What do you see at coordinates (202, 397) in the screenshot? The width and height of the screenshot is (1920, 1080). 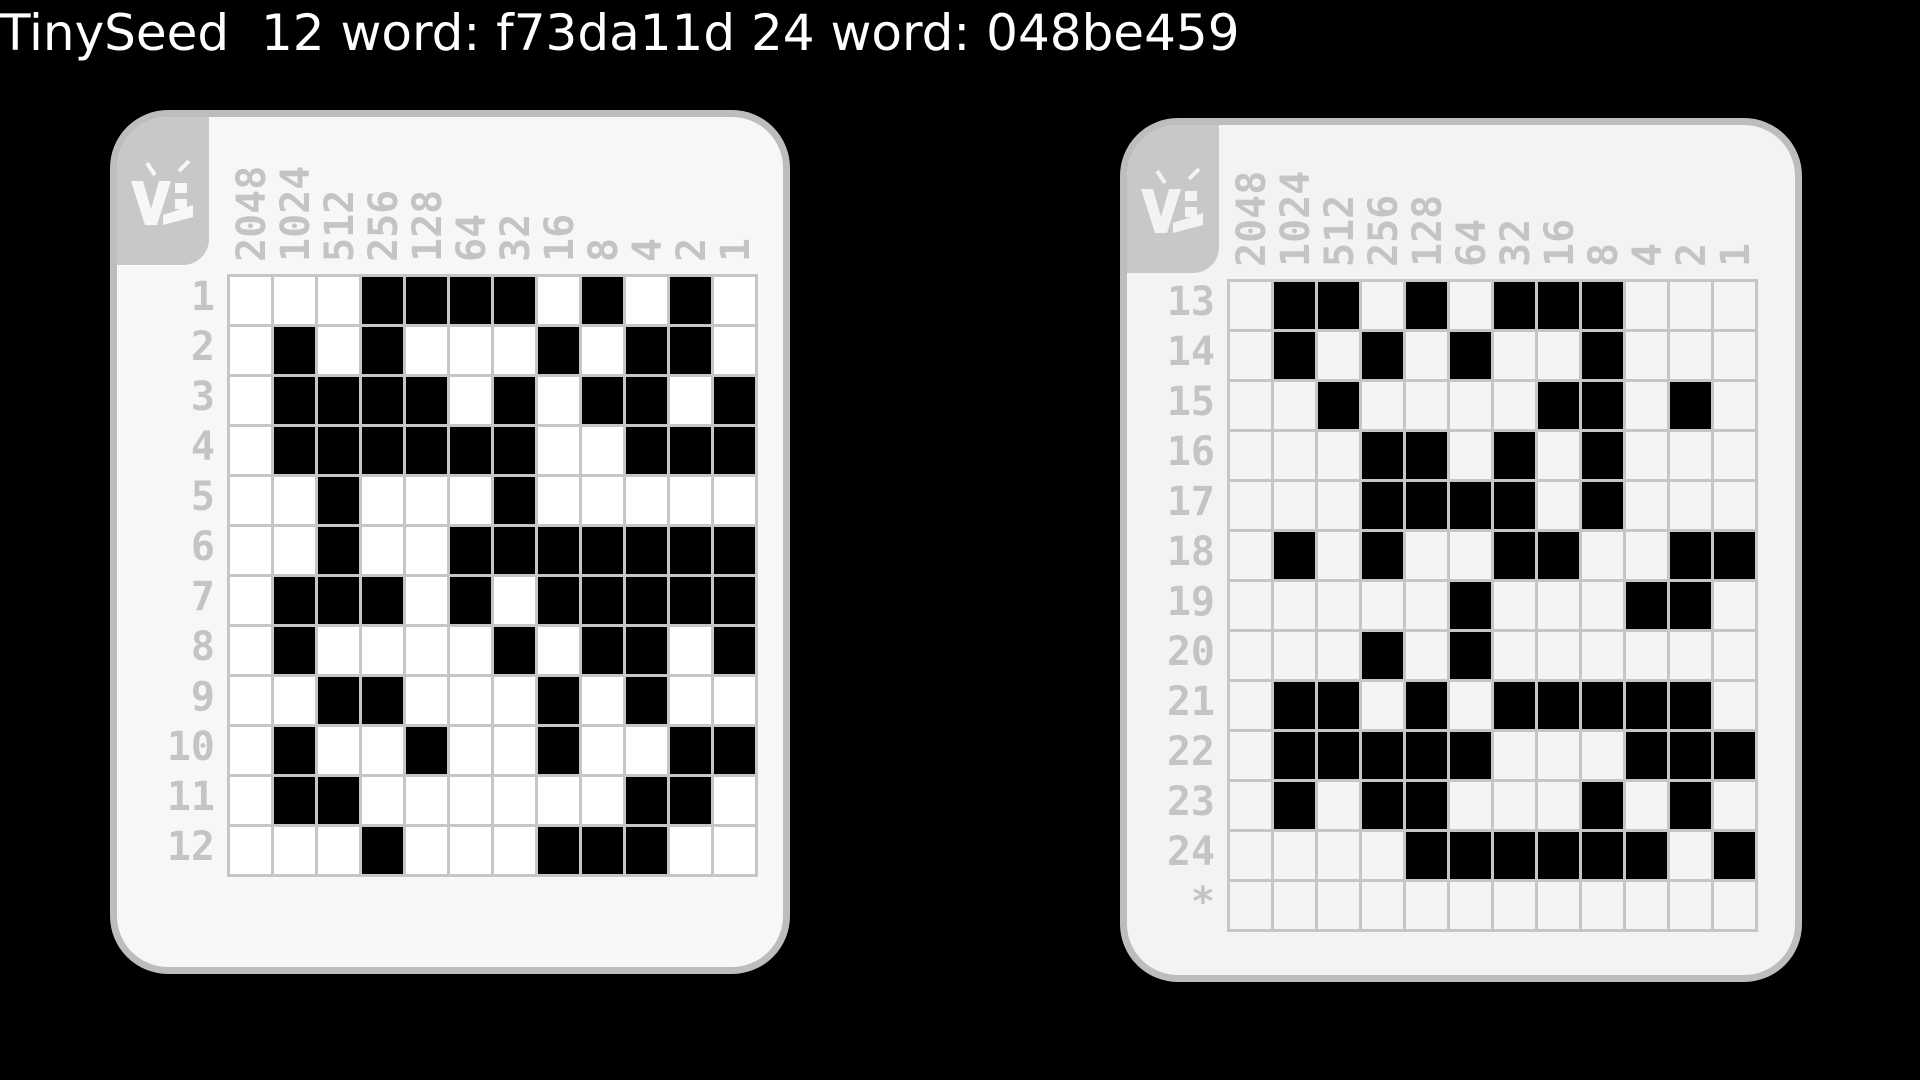 I see `word-number-label: 3` at bounding box center [202, 397].